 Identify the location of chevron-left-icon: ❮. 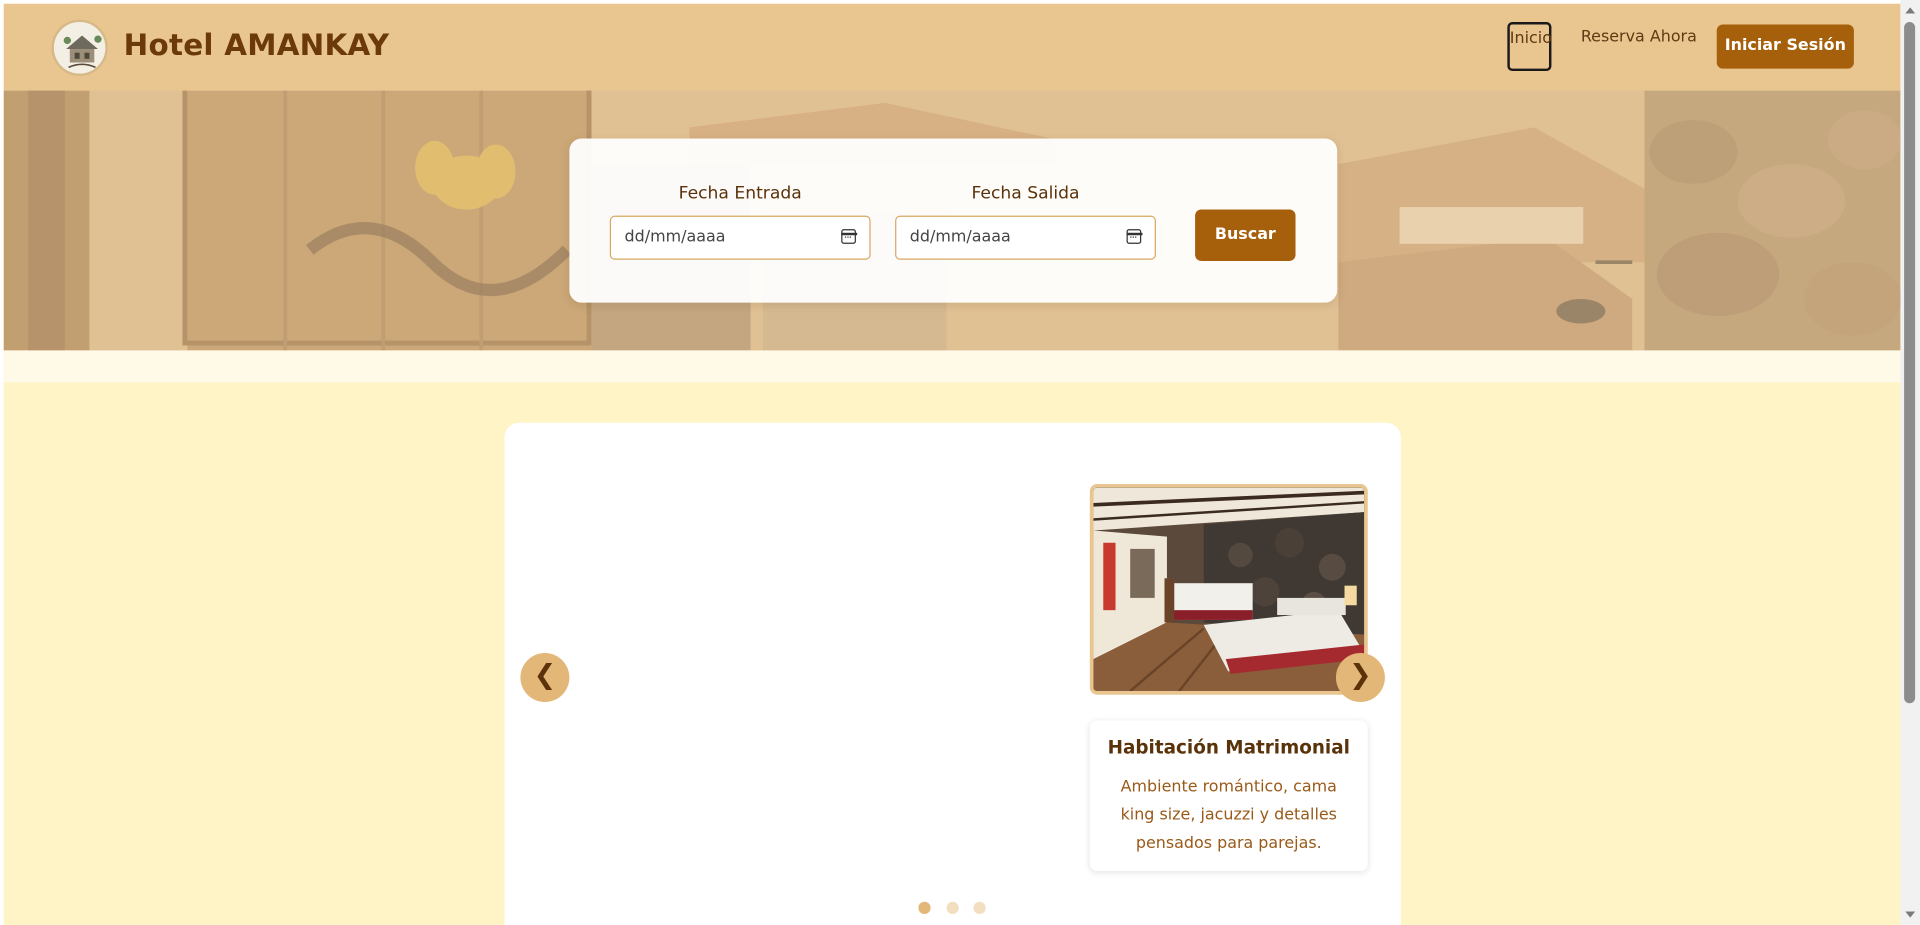
(545, 676).